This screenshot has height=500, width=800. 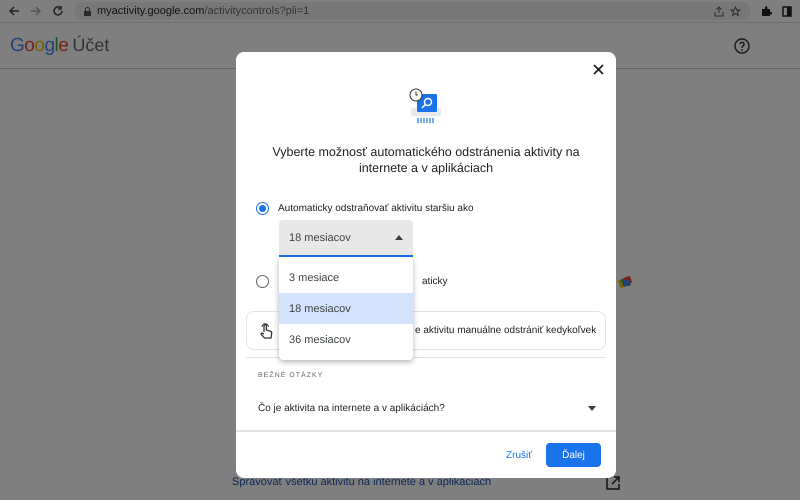 What do you see at coordinates (427, 408) in the screenshot?
I see `faq-item: Čo je aktivita na internete a v aplikáciách?` at bounding box center [427, 408].